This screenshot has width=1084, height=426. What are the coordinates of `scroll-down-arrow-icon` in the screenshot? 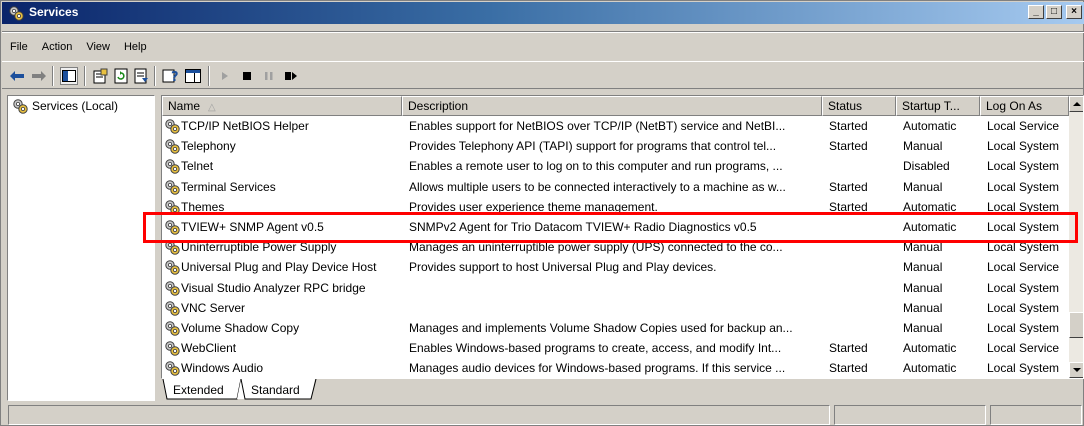 It's located at (1077, 370).